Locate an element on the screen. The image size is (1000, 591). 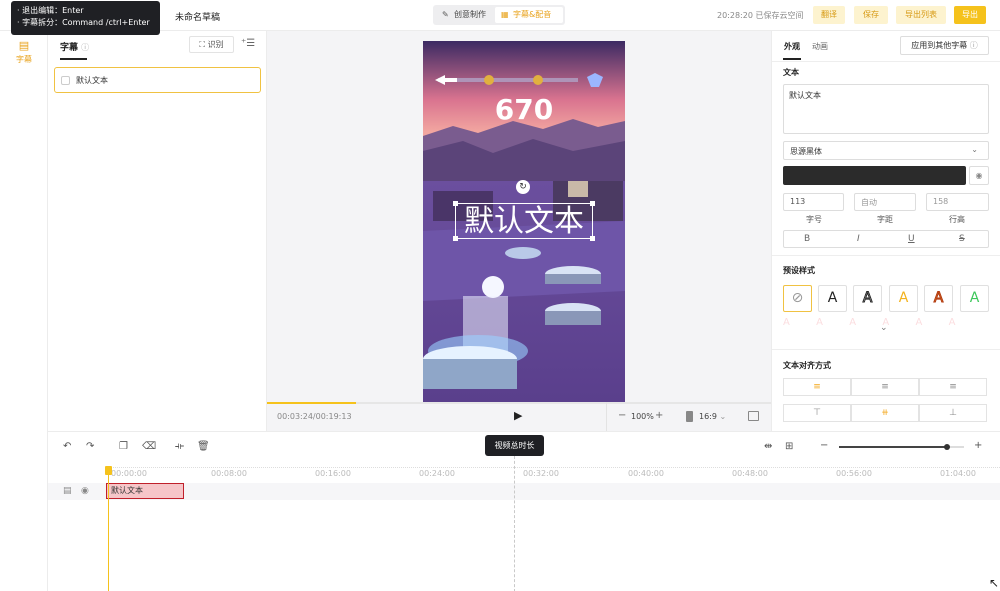
recognize-label: 识别 is located at coordinates (215, 44).